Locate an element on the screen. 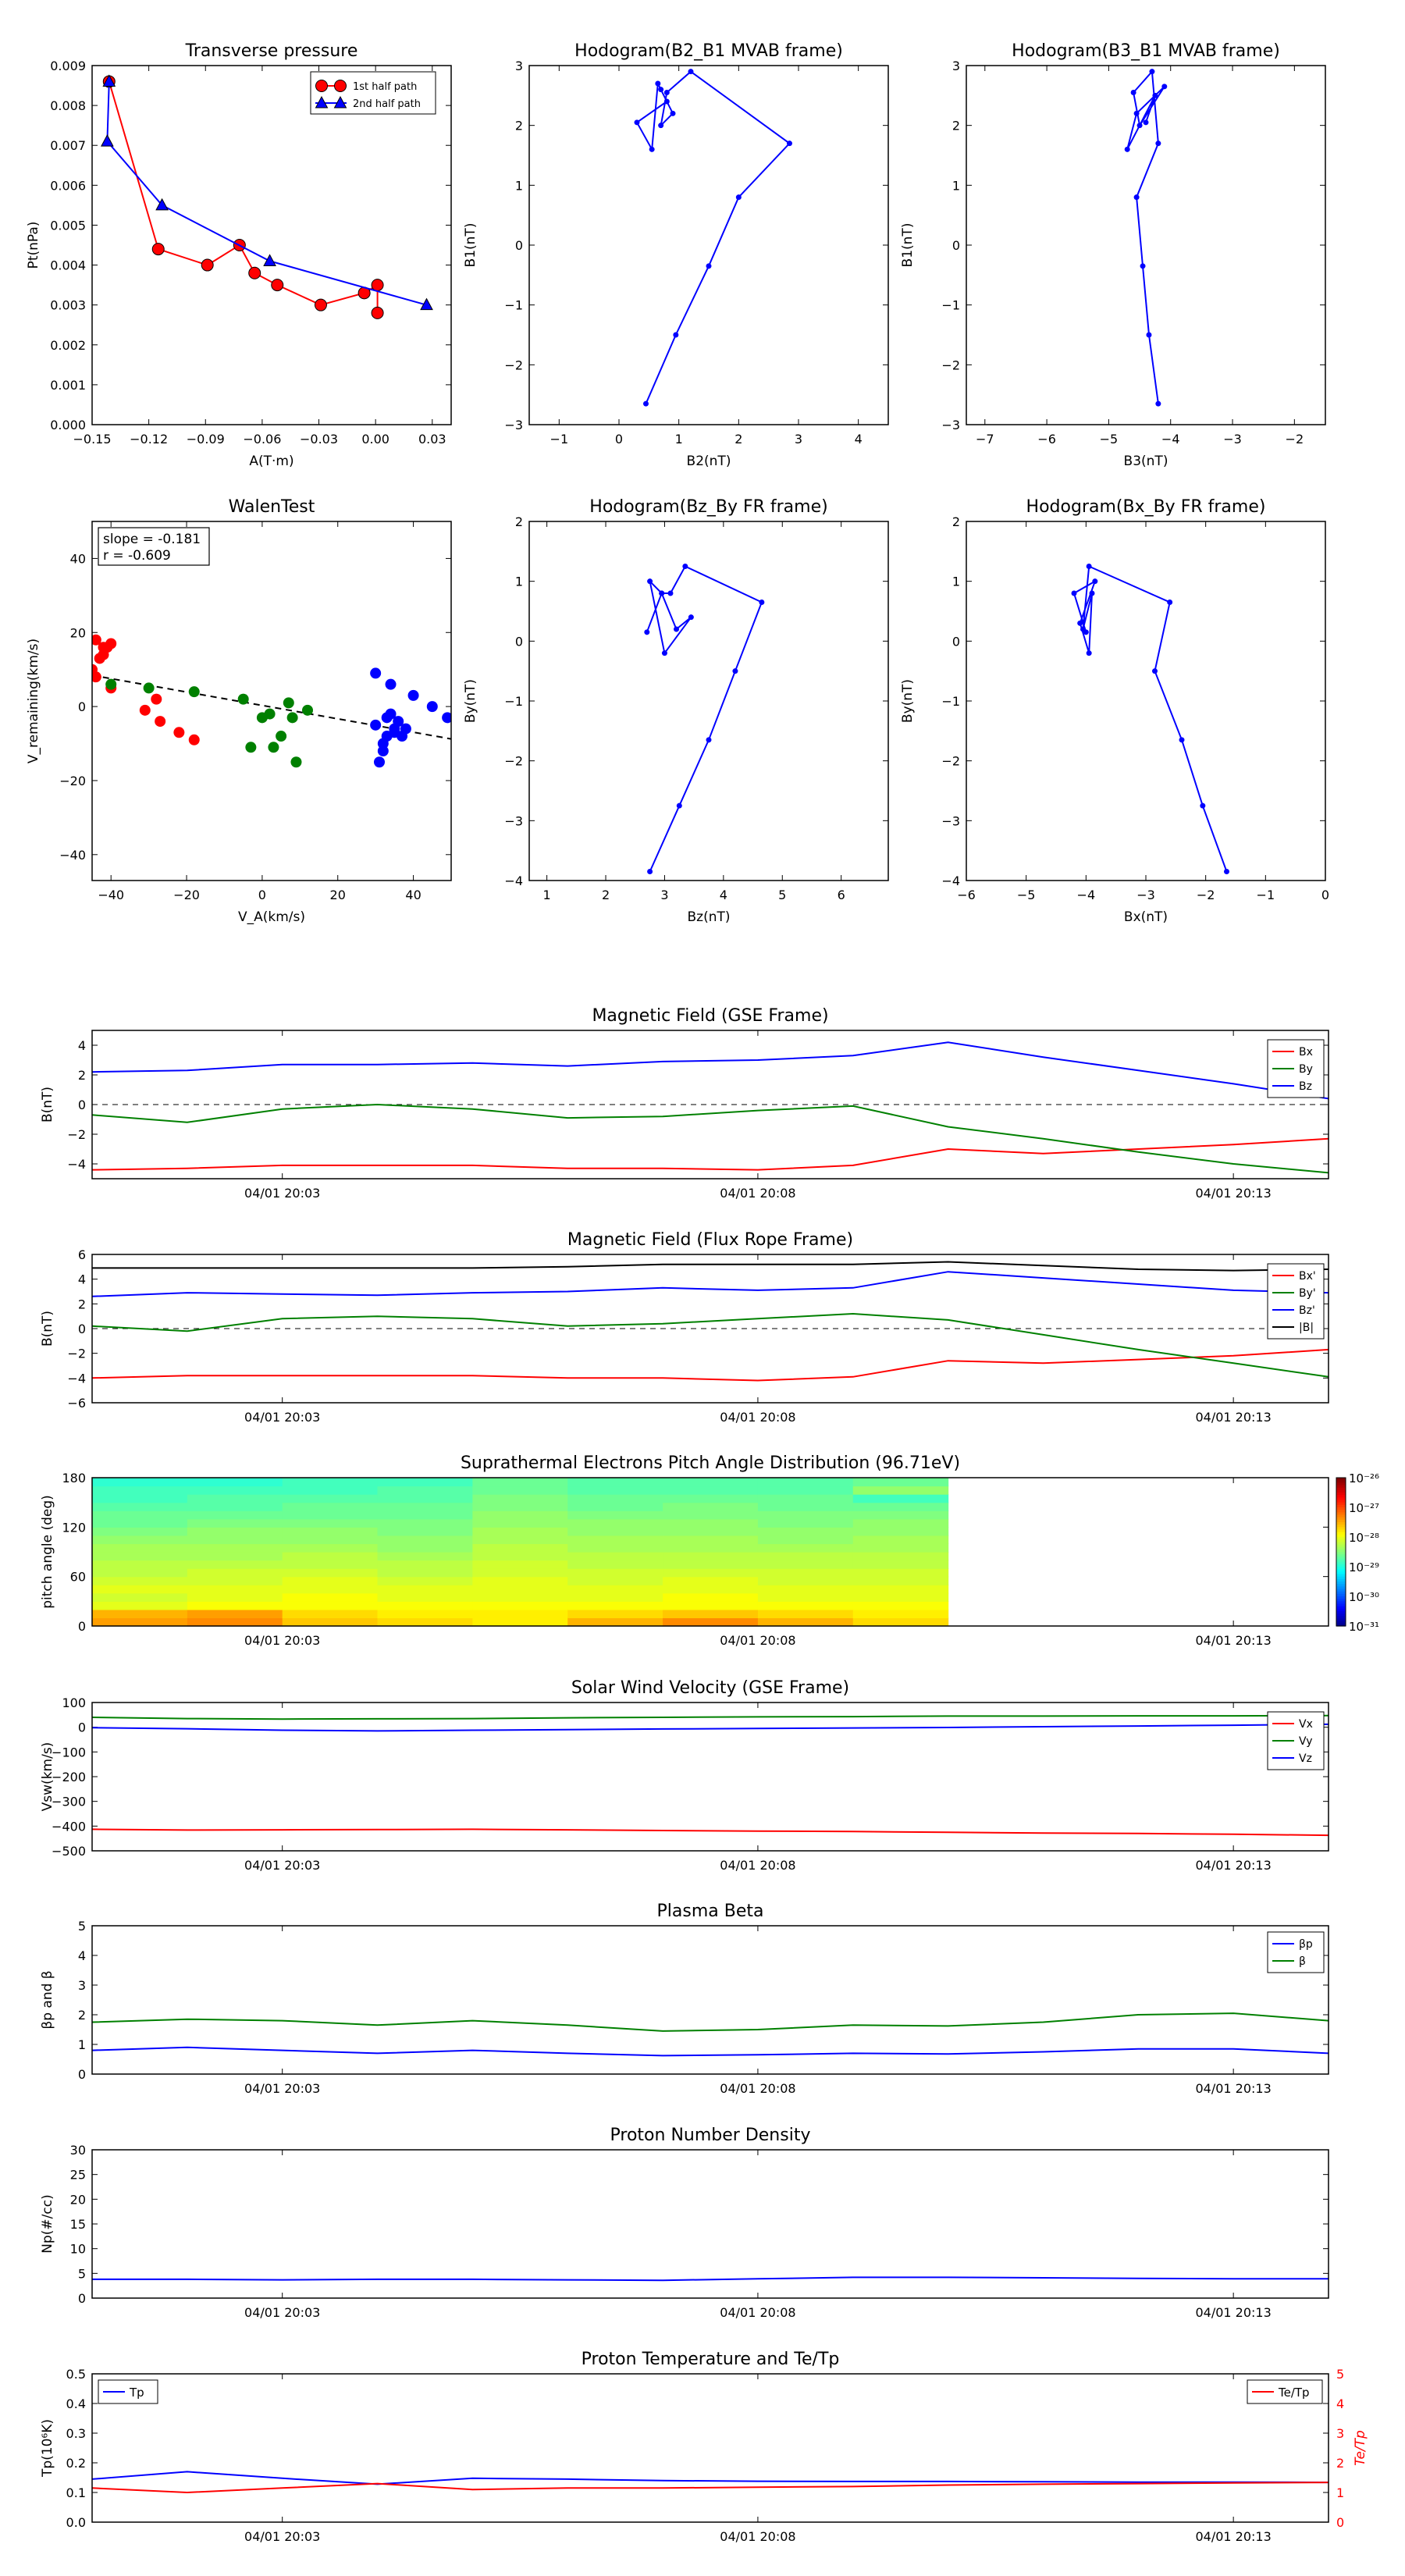 This screenshot has width=1405, height=2576. x-tick-label: 1 is located at coordinates (679, 439).